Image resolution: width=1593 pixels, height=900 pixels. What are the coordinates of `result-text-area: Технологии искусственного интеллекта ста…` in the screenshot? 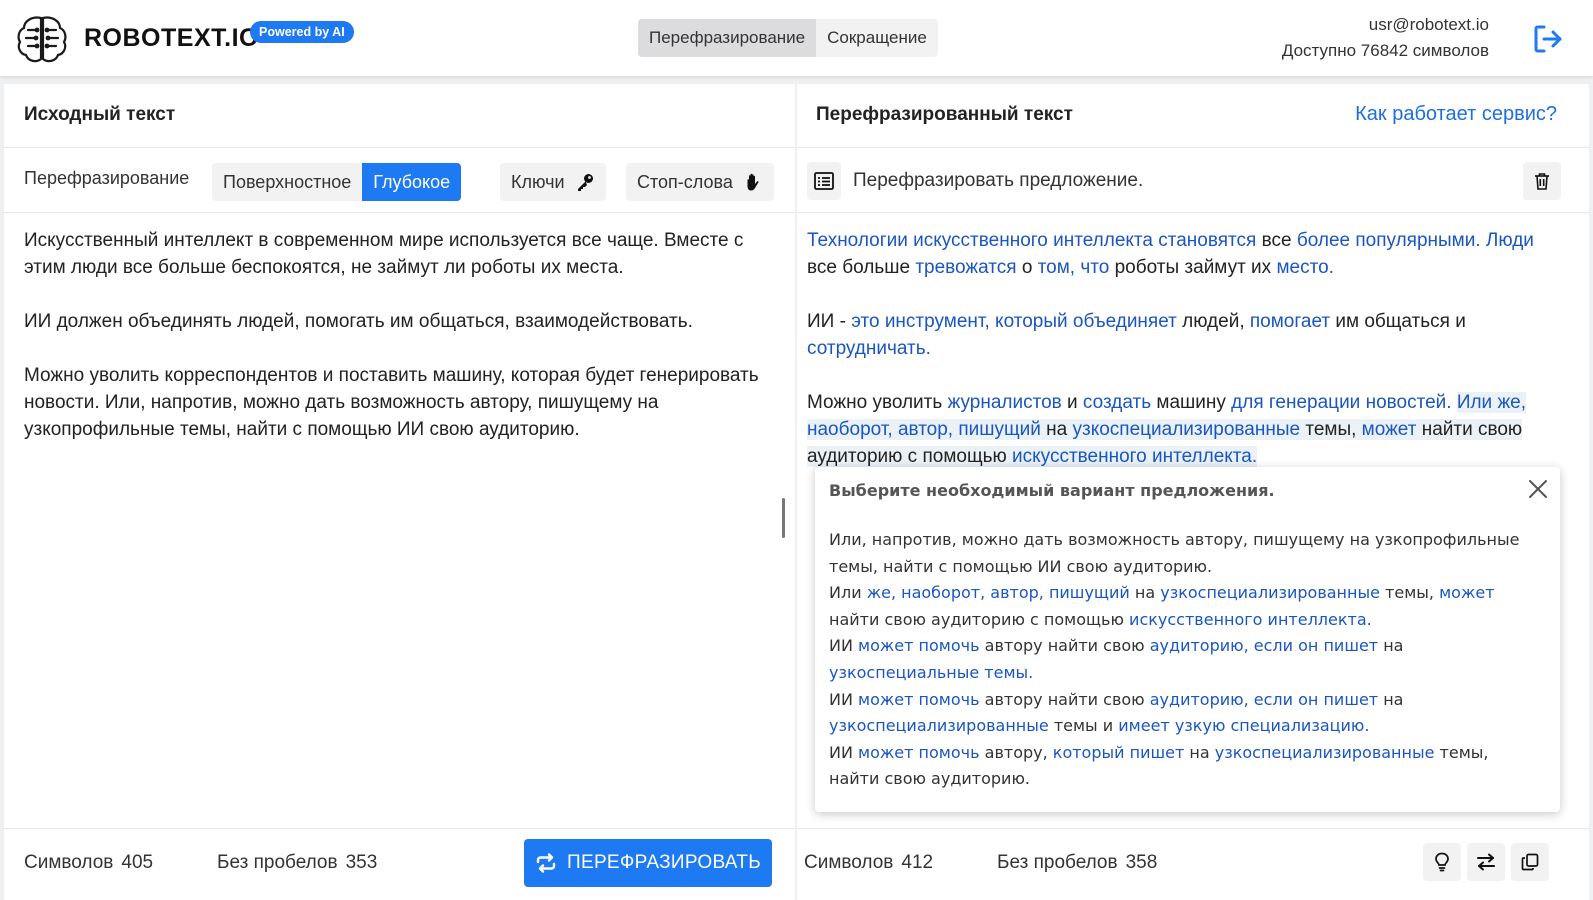 It's located at (1177, 362).